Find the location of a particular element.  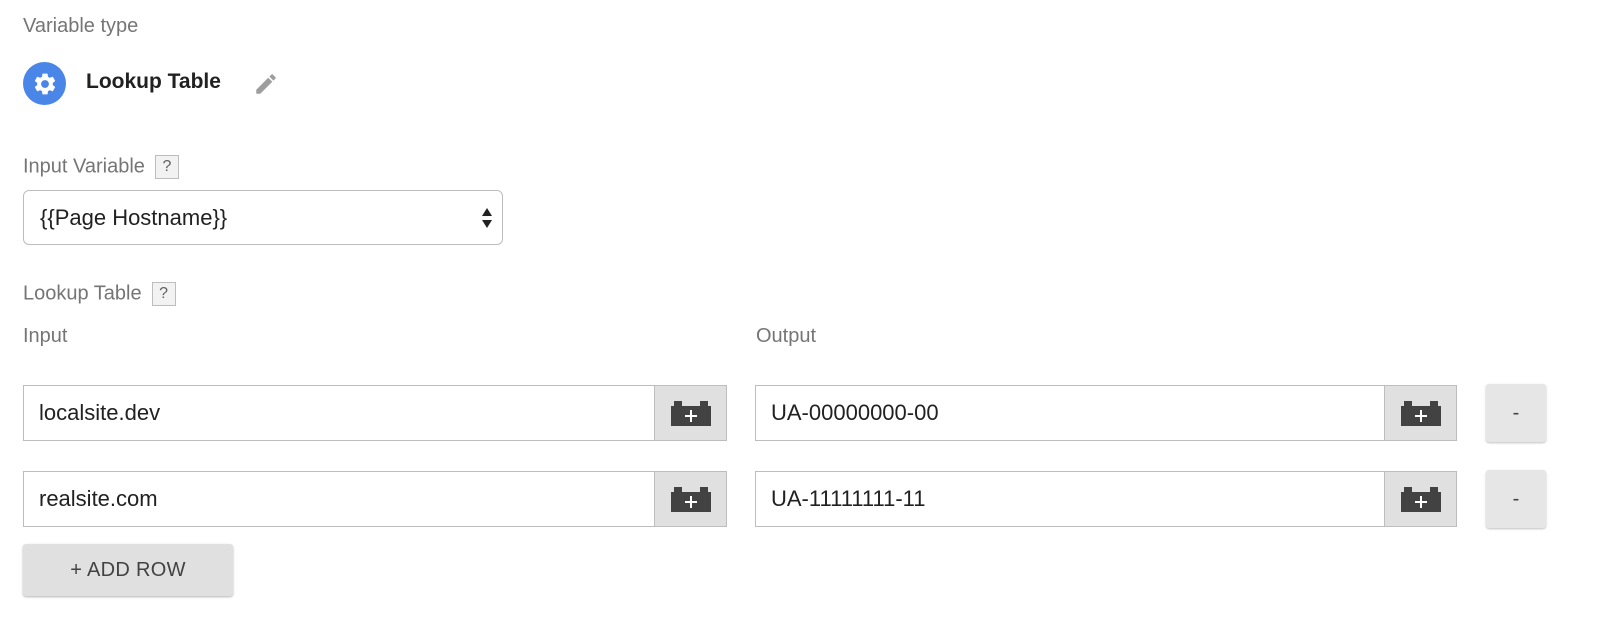

input-variable-heading: Input Variable? is located at coordinates (101, 167).